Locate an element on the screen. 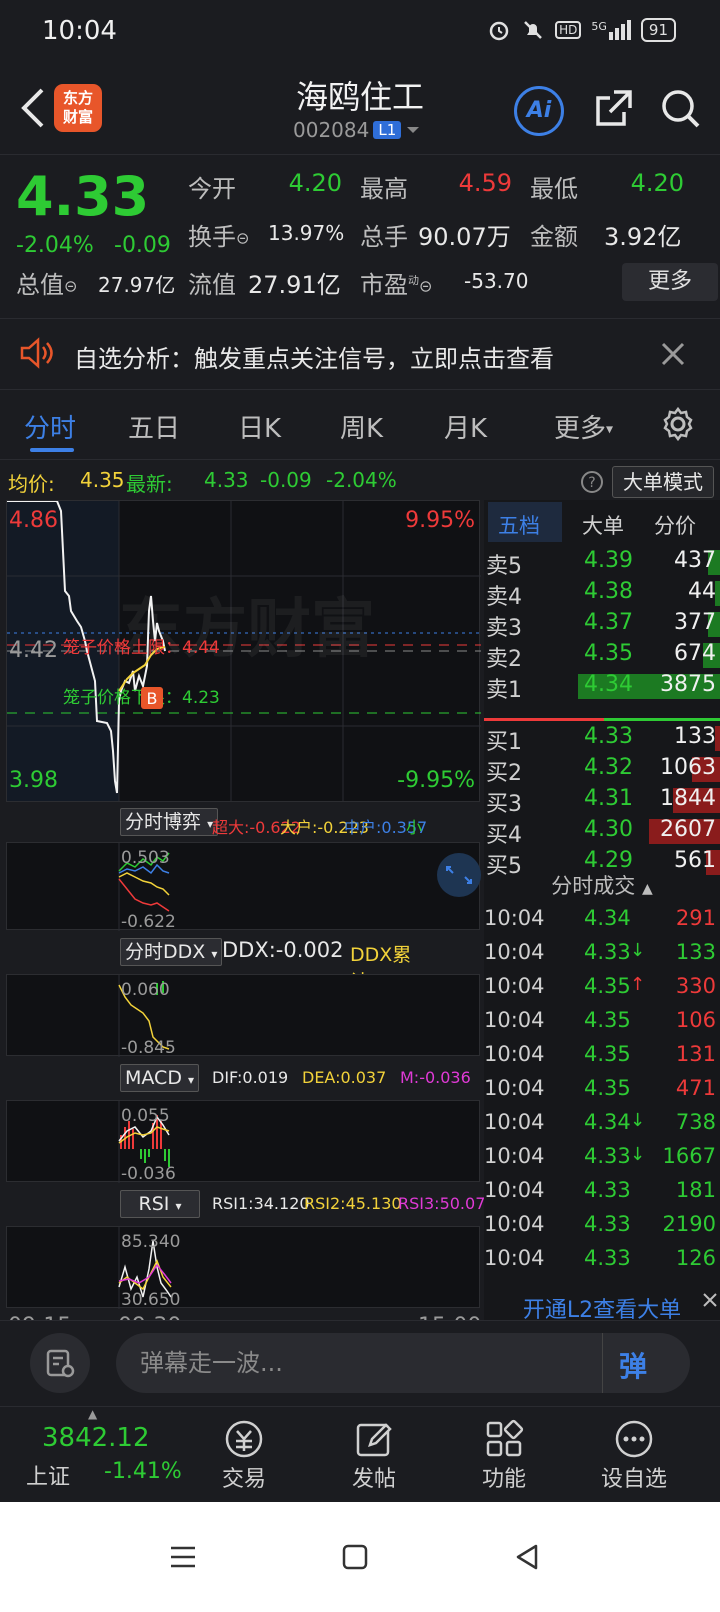  volume-value: 90.07万 is located at coordinates (464, 237).